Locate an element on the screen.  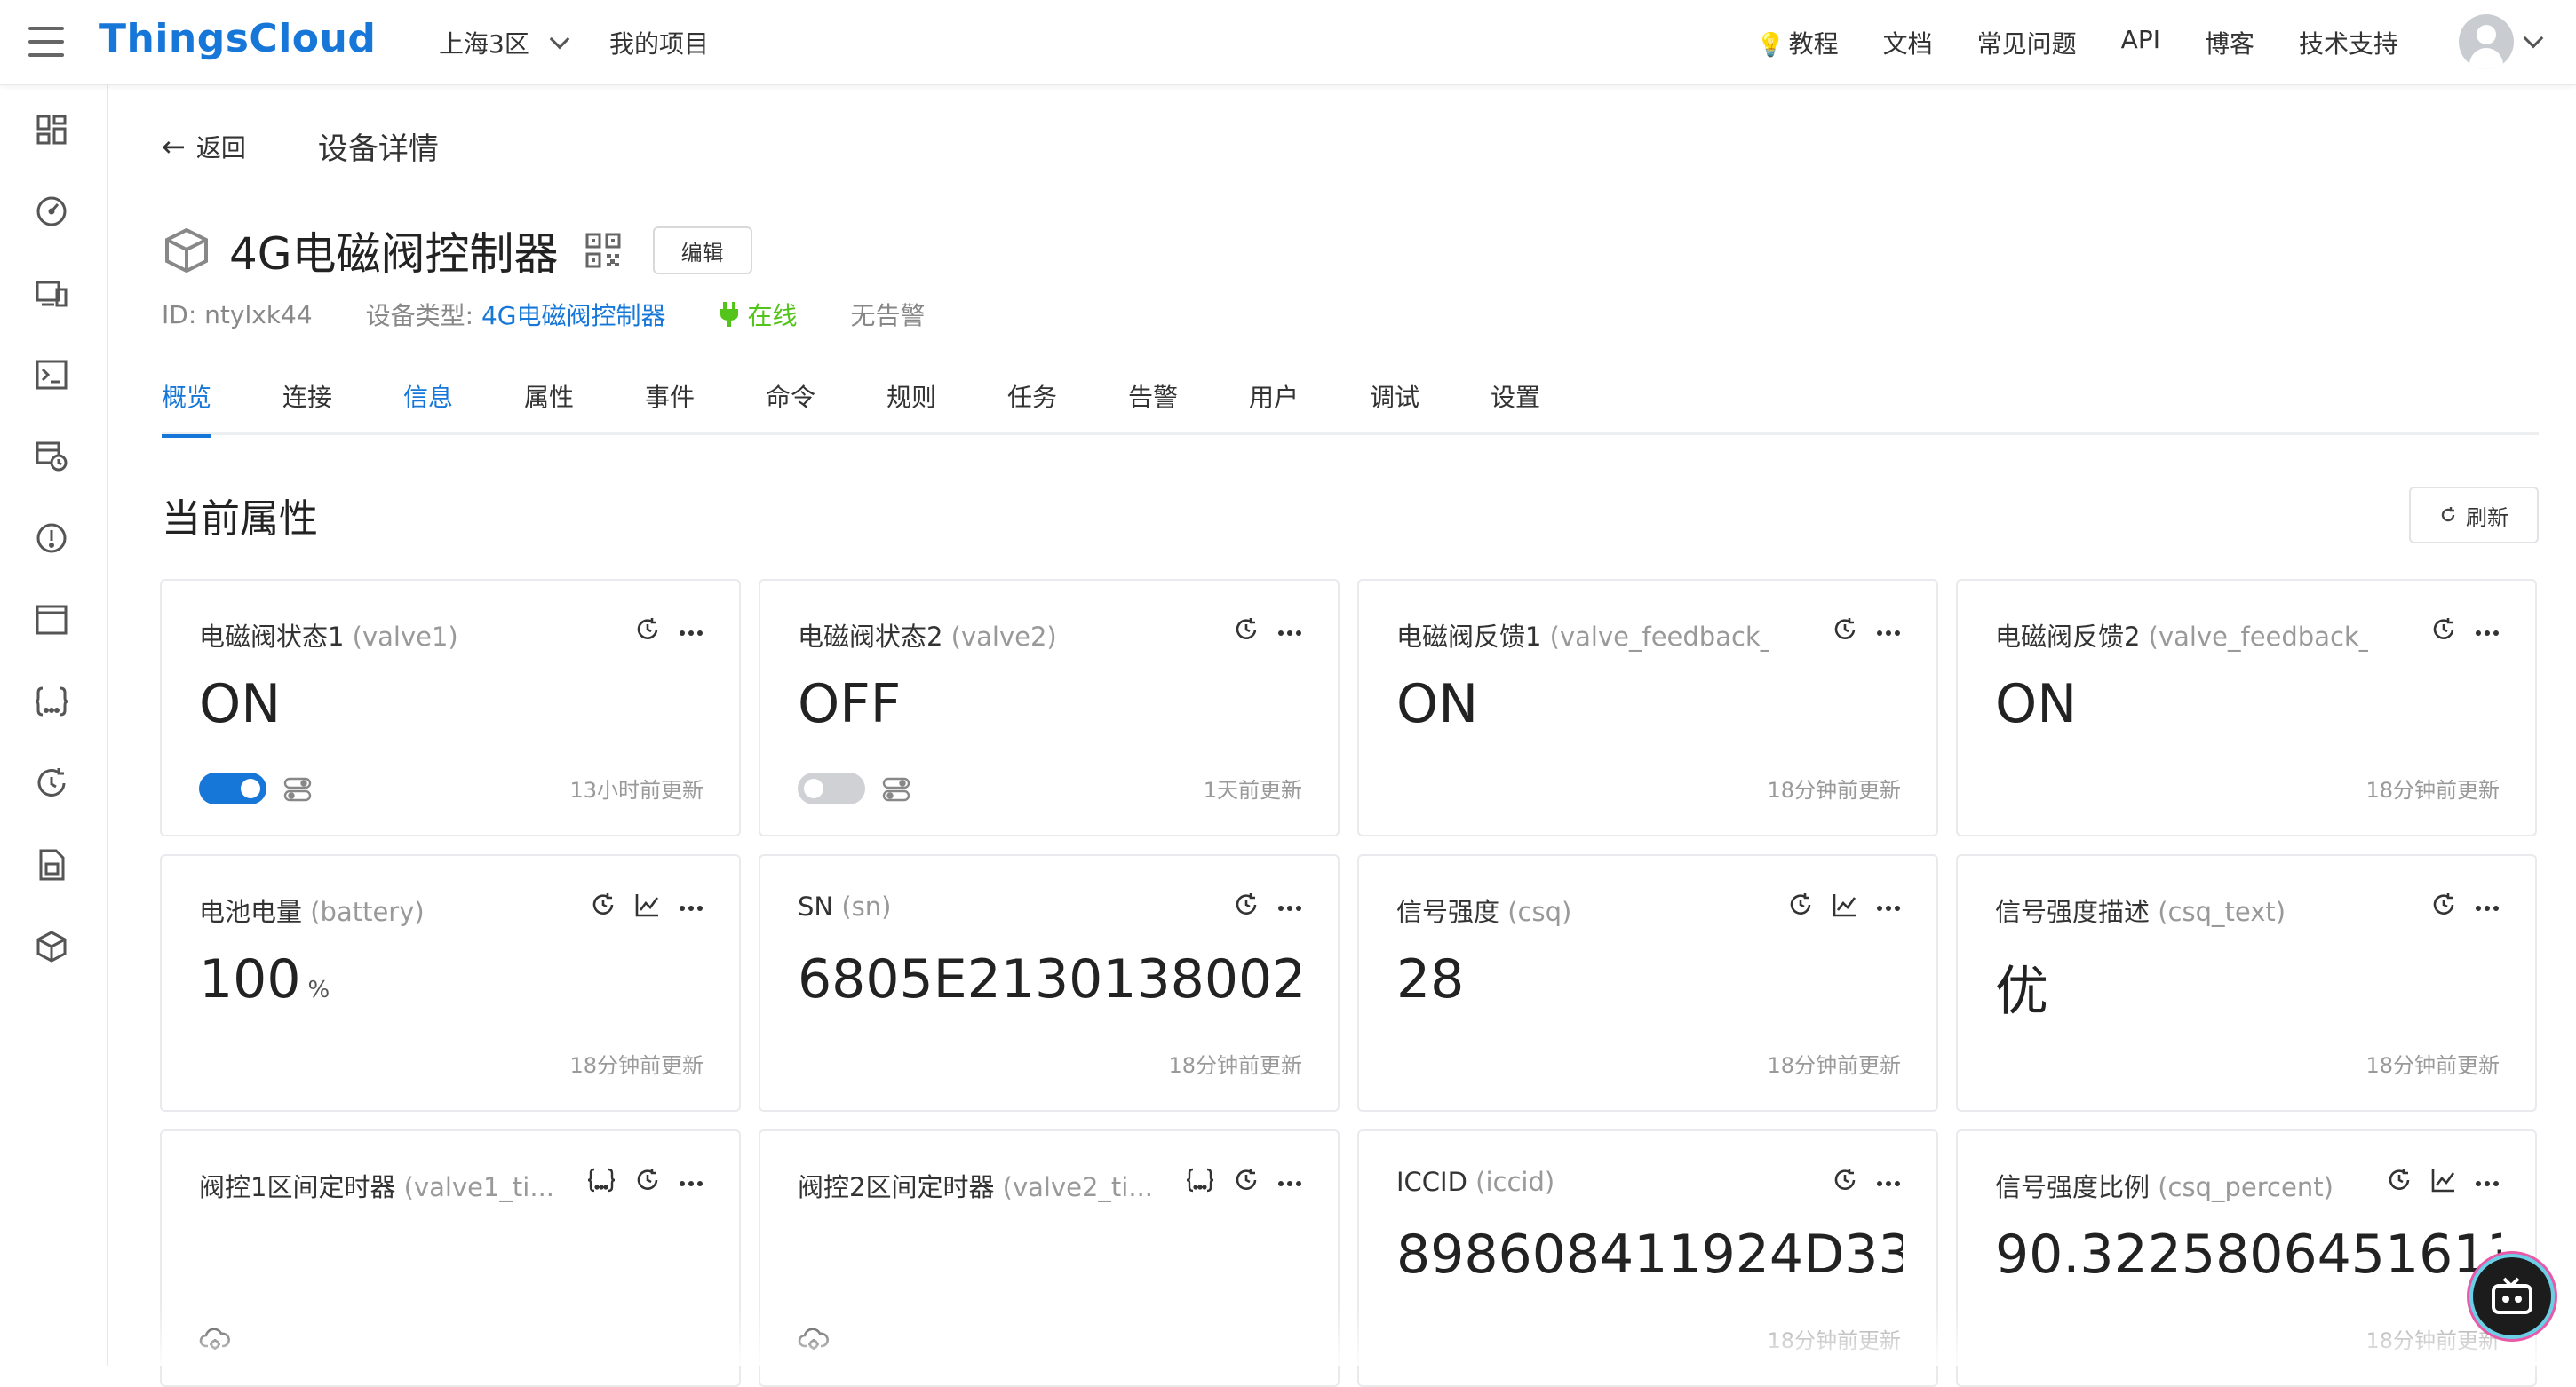
property-value-text: 898608411924D33 is located at coordinates (1649, 1255).